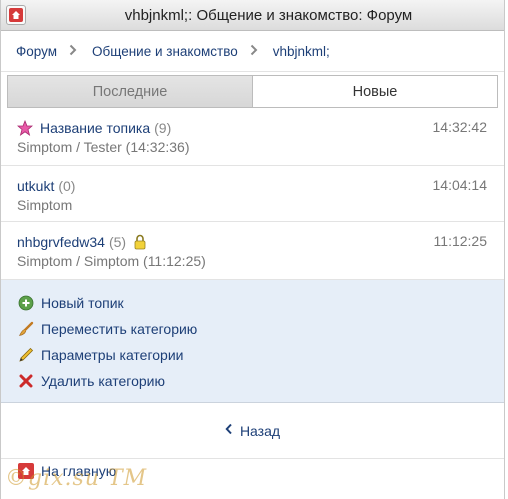 The height and width of the screenshot is (499, 508). What do you see at coordinates (260, 430) in the screenshot?
I see `back-label: Назад` at bounding box center [260, 430].